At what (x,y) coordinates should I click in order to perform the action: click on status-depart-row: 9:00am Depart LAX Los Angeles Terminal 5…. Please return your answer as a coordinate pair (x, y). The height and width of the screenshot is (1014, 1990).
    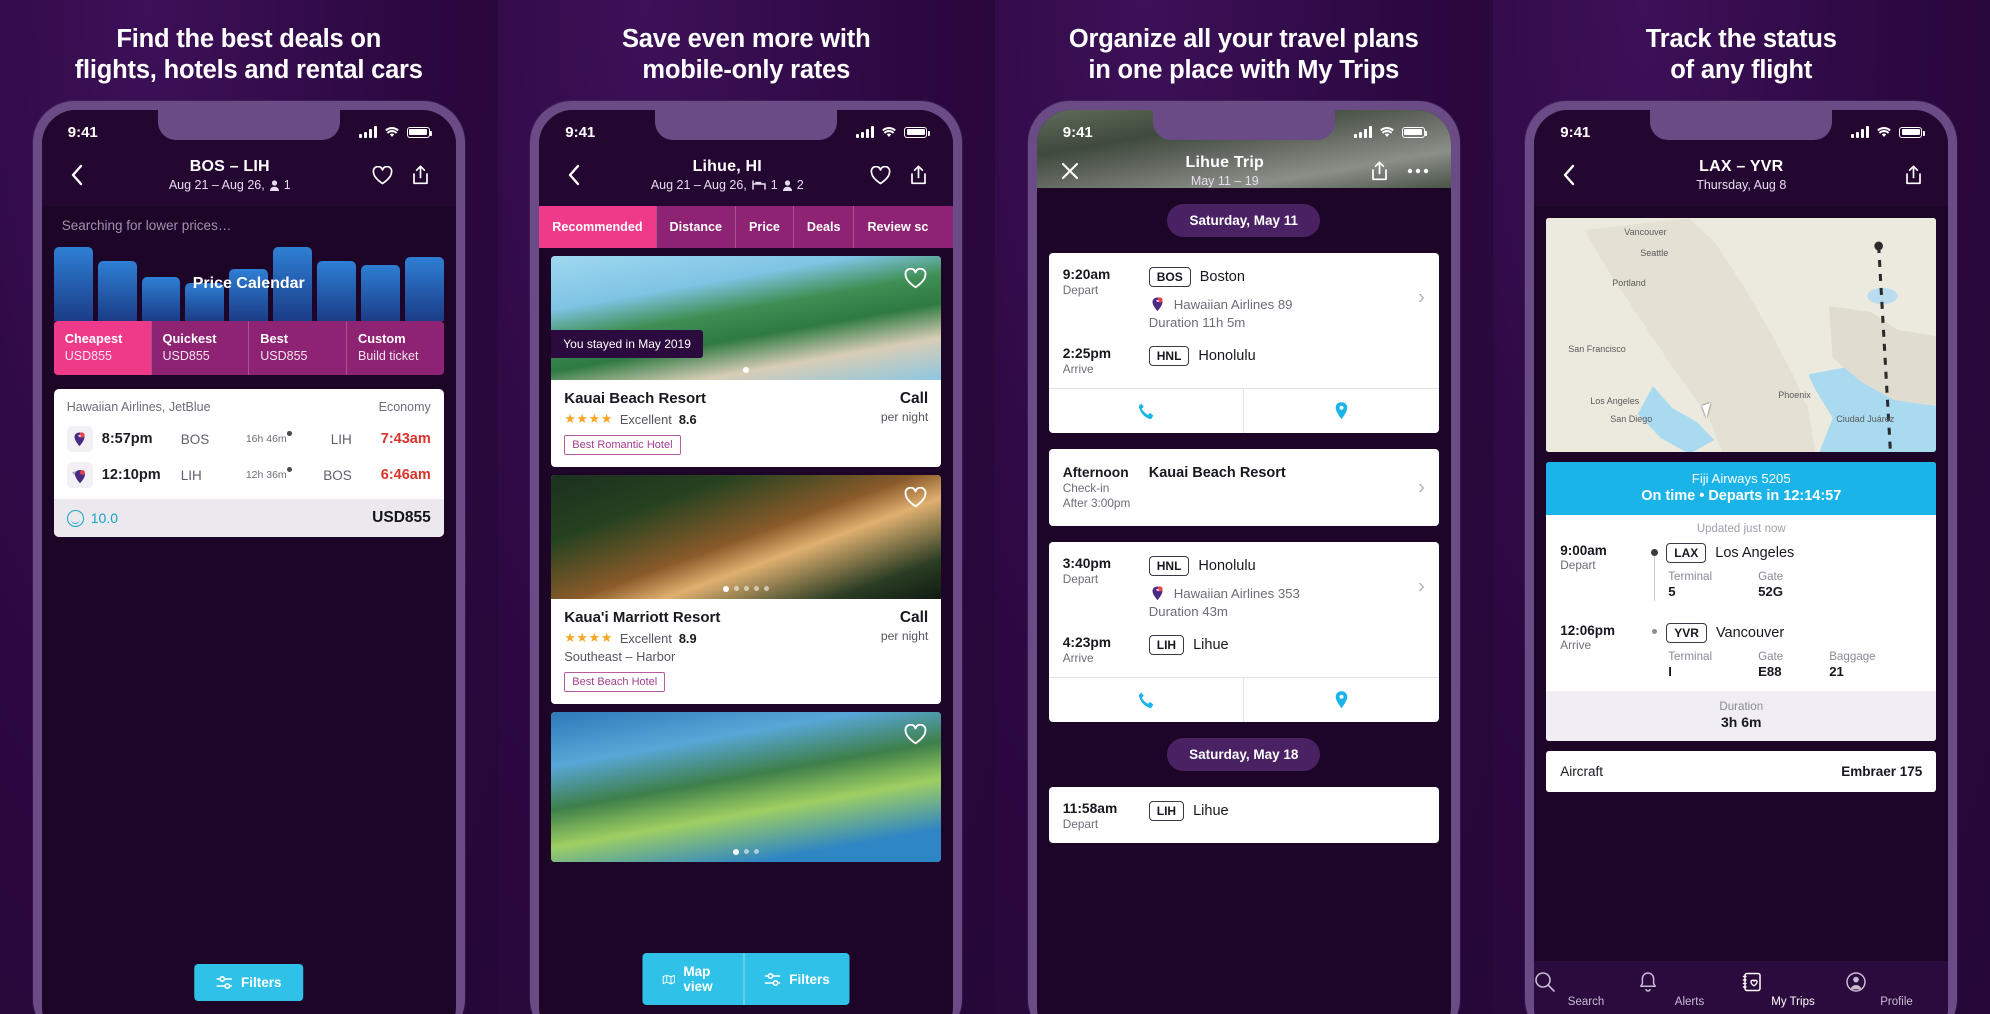
    Looking at the image, I should click on (1741, 570).